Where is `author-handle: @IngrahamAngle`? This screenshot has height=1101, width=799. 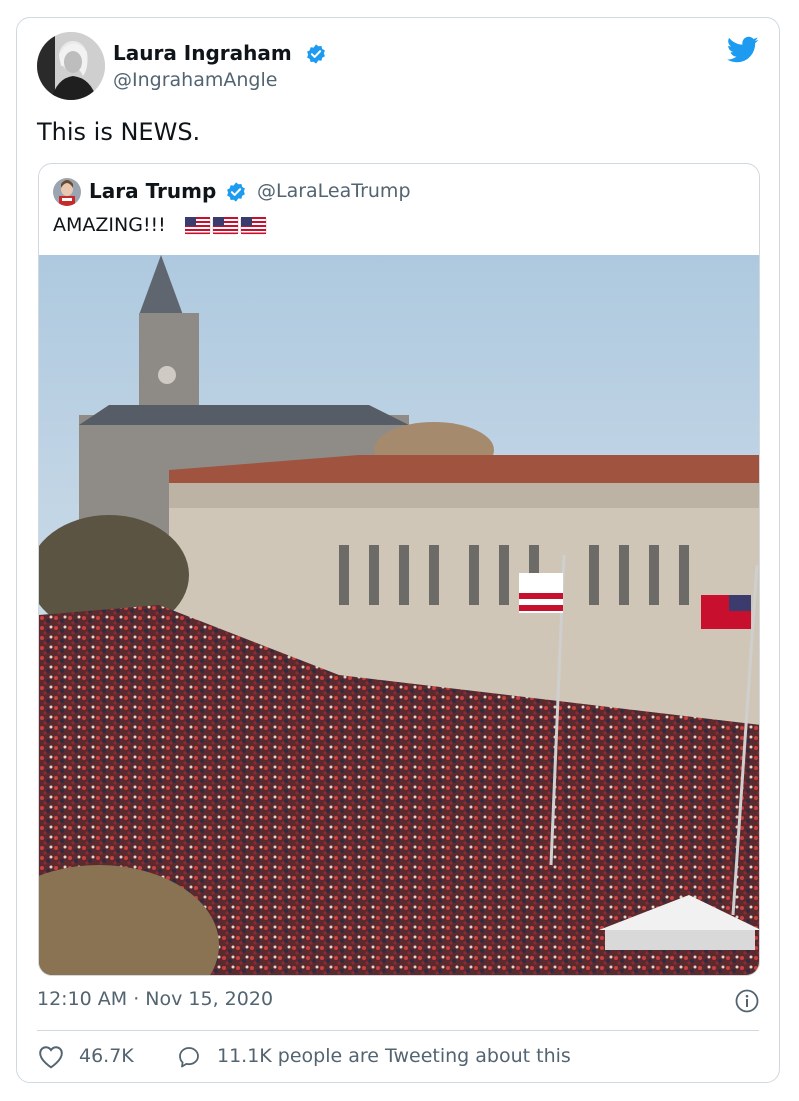 author-handle: @IngrahamAngle is located at coordinates (195, 80).